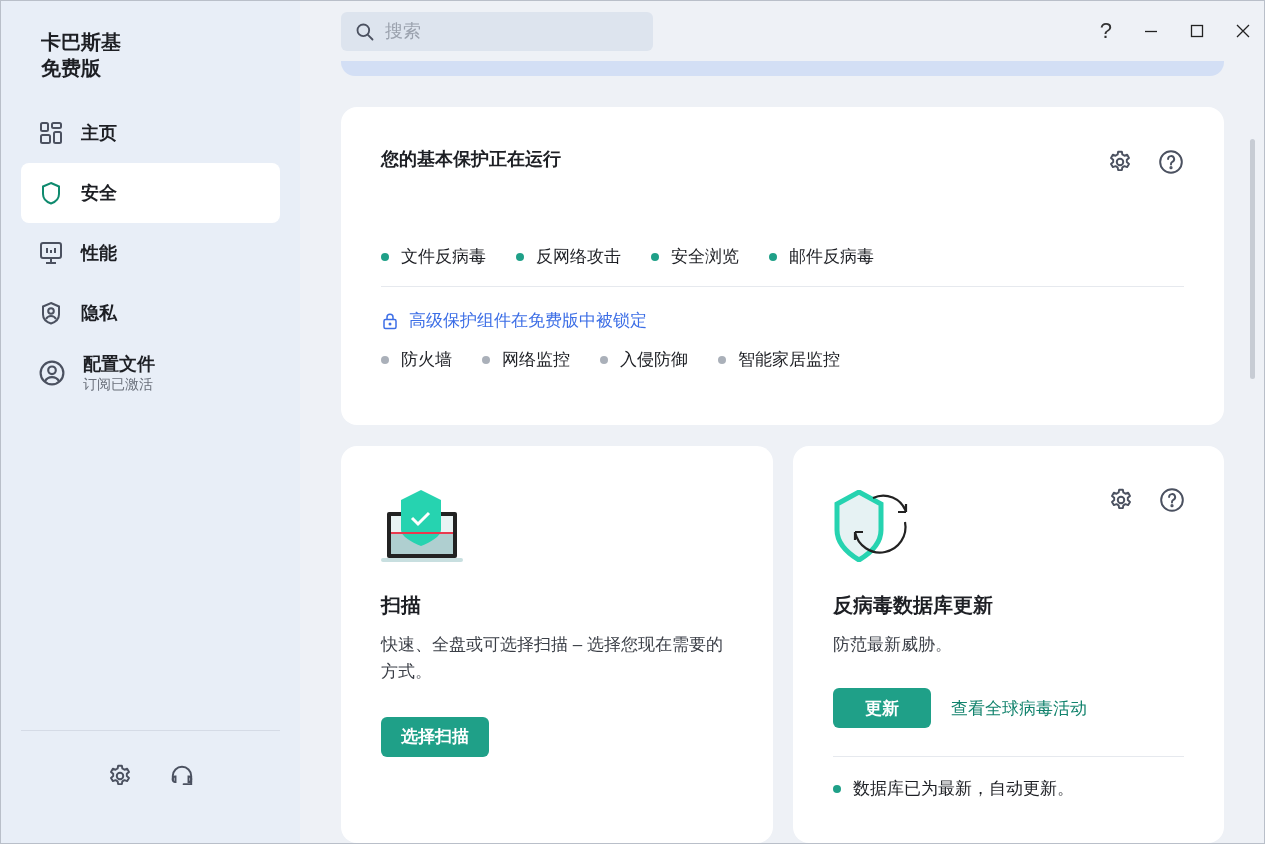 Image resolution: width=1265 pixels, height=844 pixels. What do you see at coordinates (578, 257) in the screenshot?
I see `component-label: 反网络攻击` at bounding box center [578, 257].